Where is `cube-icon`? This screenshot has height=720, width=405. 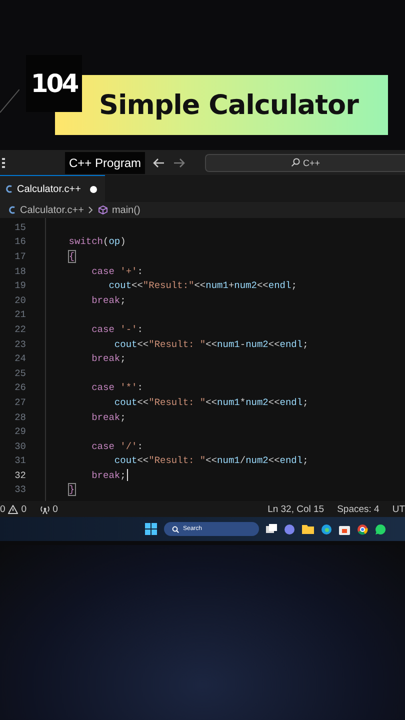
cube-icon is located at coordinates (103, 210).